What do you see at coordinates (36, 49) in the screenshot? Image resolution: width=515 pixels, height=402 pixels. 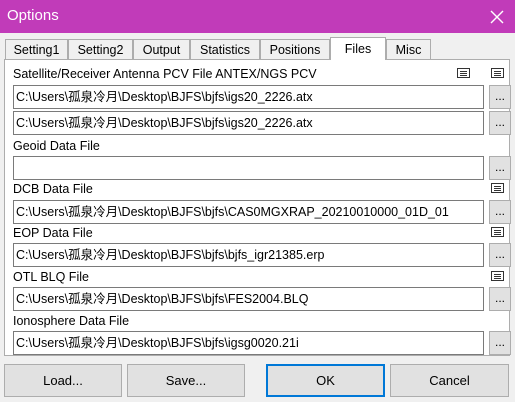 I see `tab-setting1: Setting1` at bounding box center [36, 49].